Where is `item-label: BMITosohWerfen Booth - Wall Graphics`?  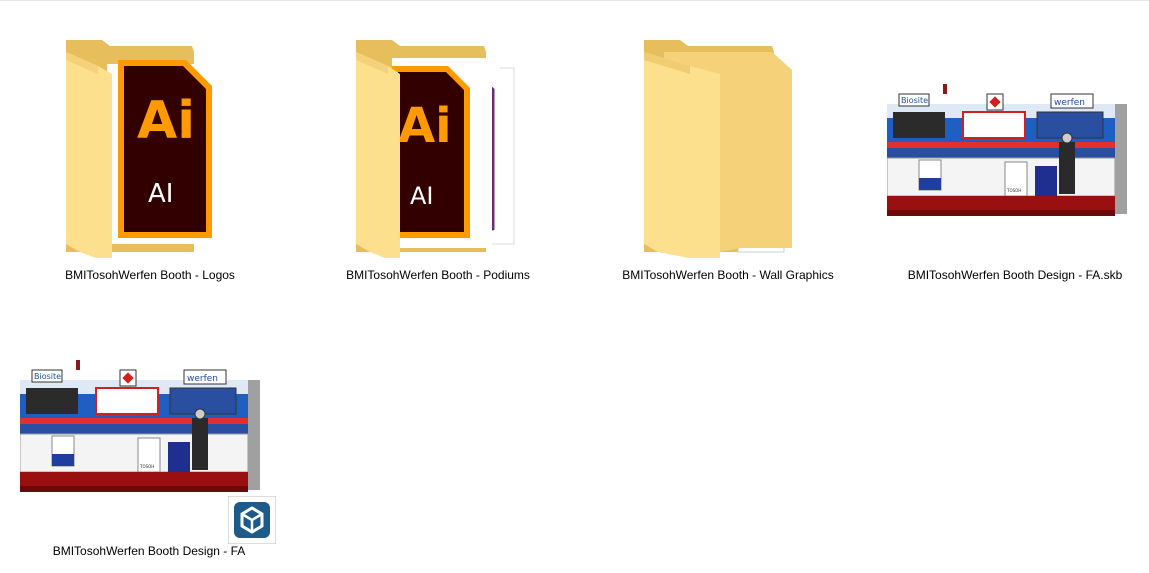 item-label: BMITosohWerfen Booth - Wall Graphics is located at coordinates (728, 275).